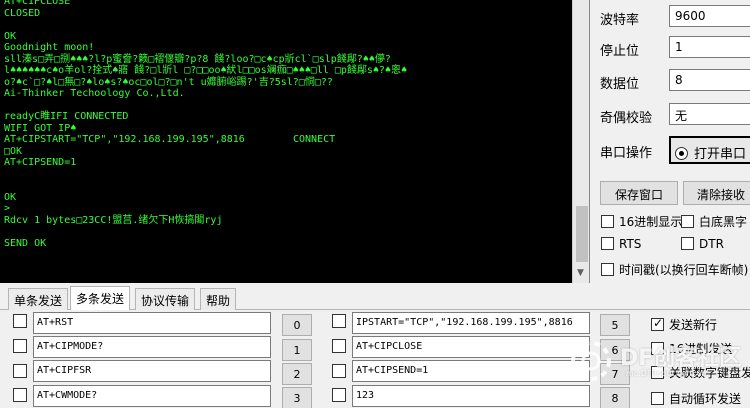  I want to click on terminal-scrollbar: ▼, so click(580, 141).